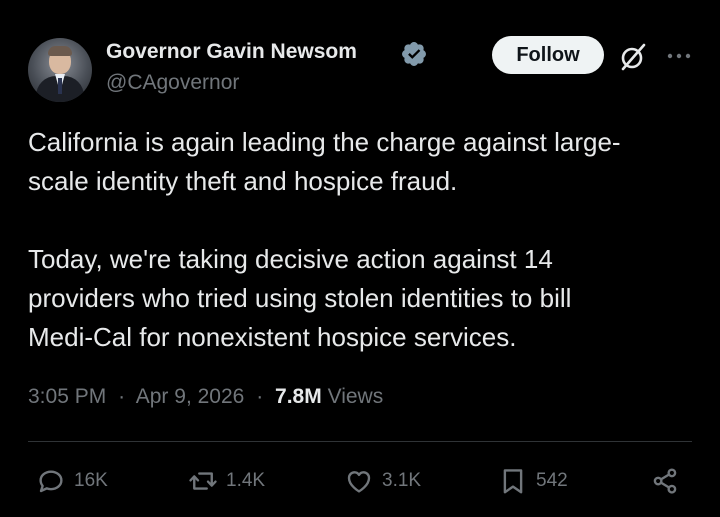 This screenshot has height=517, width=720. Describe the element at coordinates (203, 481) in the screenshot. I see `repost-icon` at that location.